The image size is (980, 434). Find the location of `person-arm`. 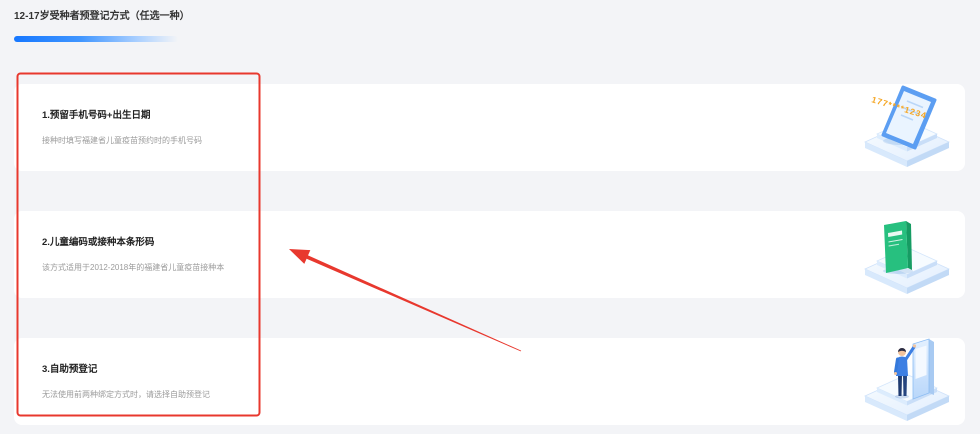

person-arm is located at coordinates (896, 365).